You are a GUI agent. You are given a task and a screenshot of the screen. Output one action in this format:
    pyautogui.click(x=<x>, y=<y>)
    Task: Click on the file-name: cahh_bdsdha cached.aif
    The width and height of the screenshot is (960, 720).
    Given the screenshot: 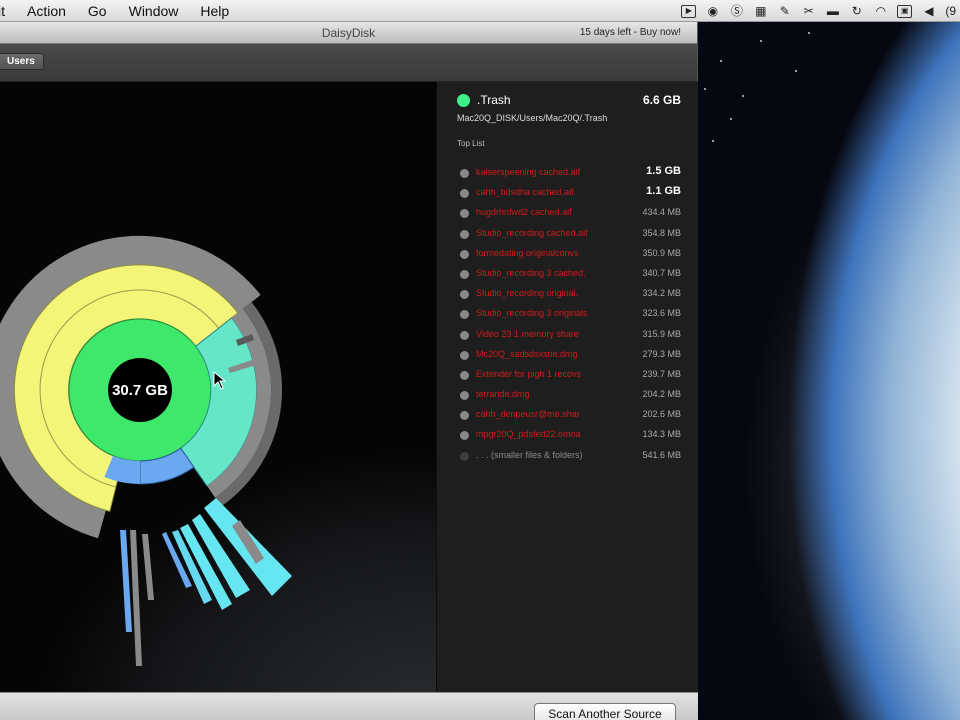 What is the action you would take?
    pyautogui.click(x=525, y=192)
    